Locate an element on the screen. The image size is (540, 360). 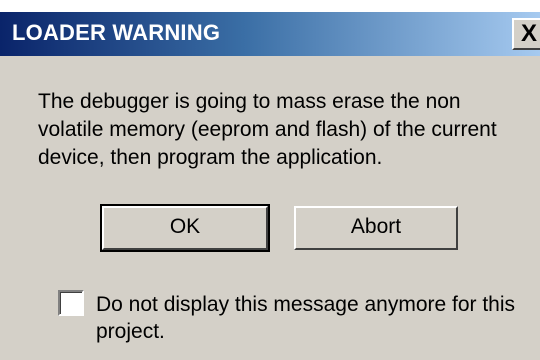
ok-button-label: OK is located at coordinates (185, 226).